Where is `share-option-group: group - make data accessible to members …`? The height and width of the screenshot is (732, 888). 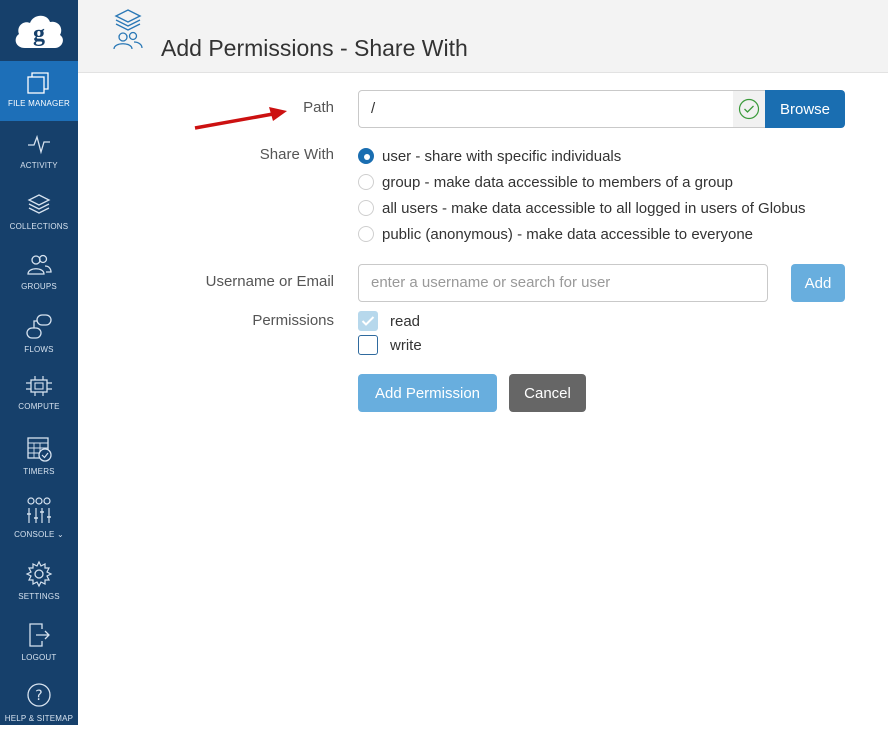 share-option-group: group - make data accessible to members … is located at coordinates (545, 182).